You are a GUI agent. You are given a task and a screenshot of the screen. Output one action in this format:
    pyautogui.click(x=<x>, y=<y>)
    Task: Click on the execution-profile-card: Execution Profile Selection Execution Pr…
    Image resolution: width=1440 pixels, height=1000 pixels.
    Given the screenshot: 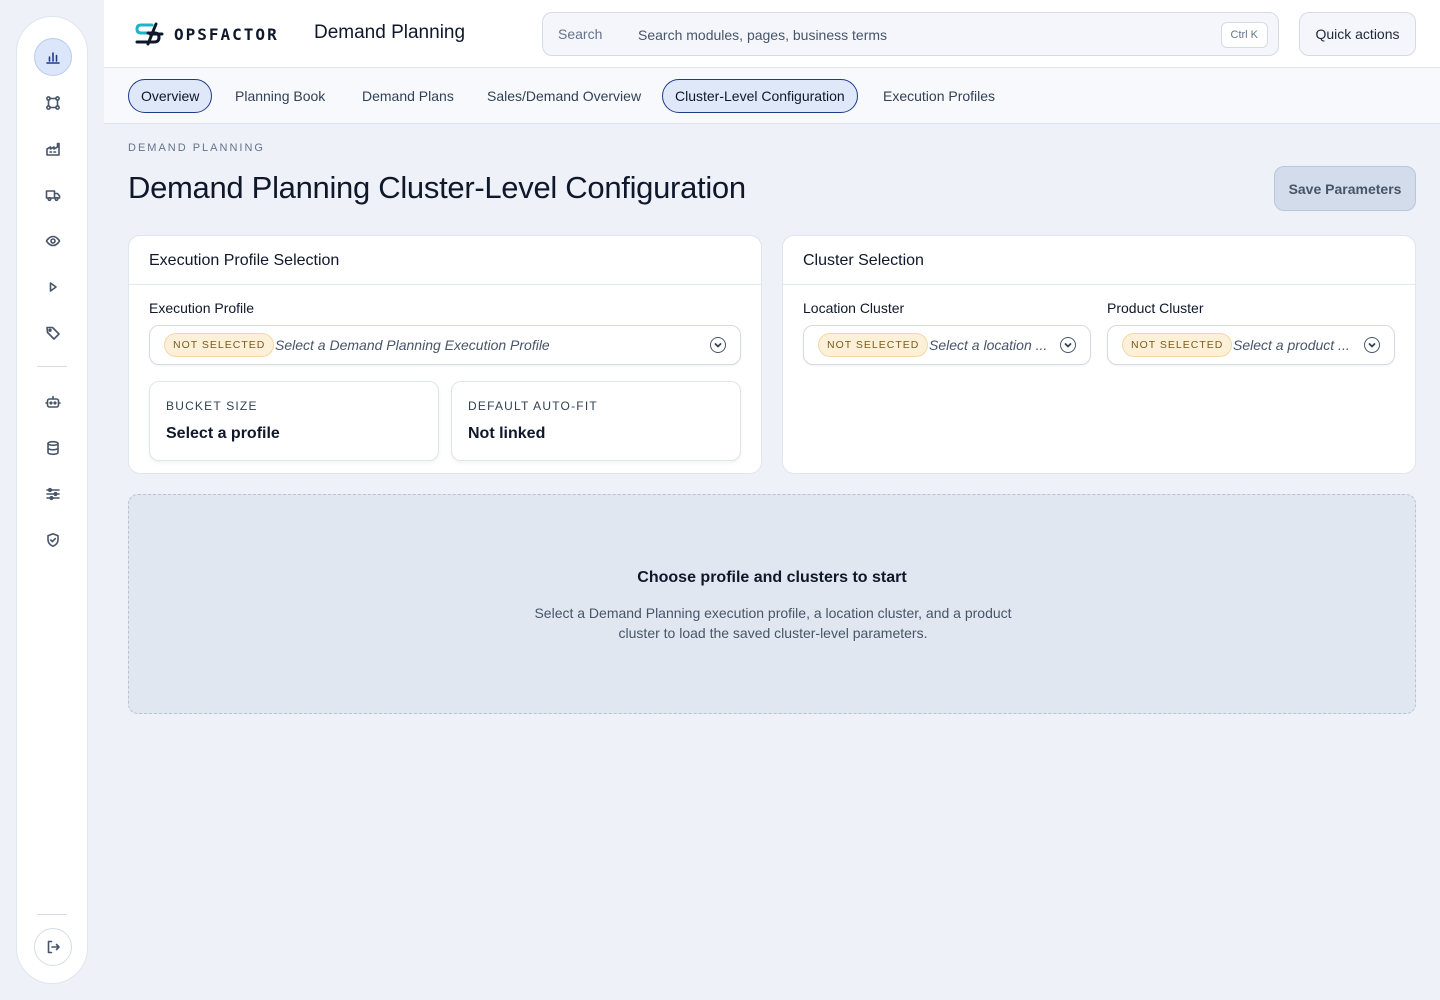 What is the action you would take?
    pyautogui.click(x=445, y=354)
    